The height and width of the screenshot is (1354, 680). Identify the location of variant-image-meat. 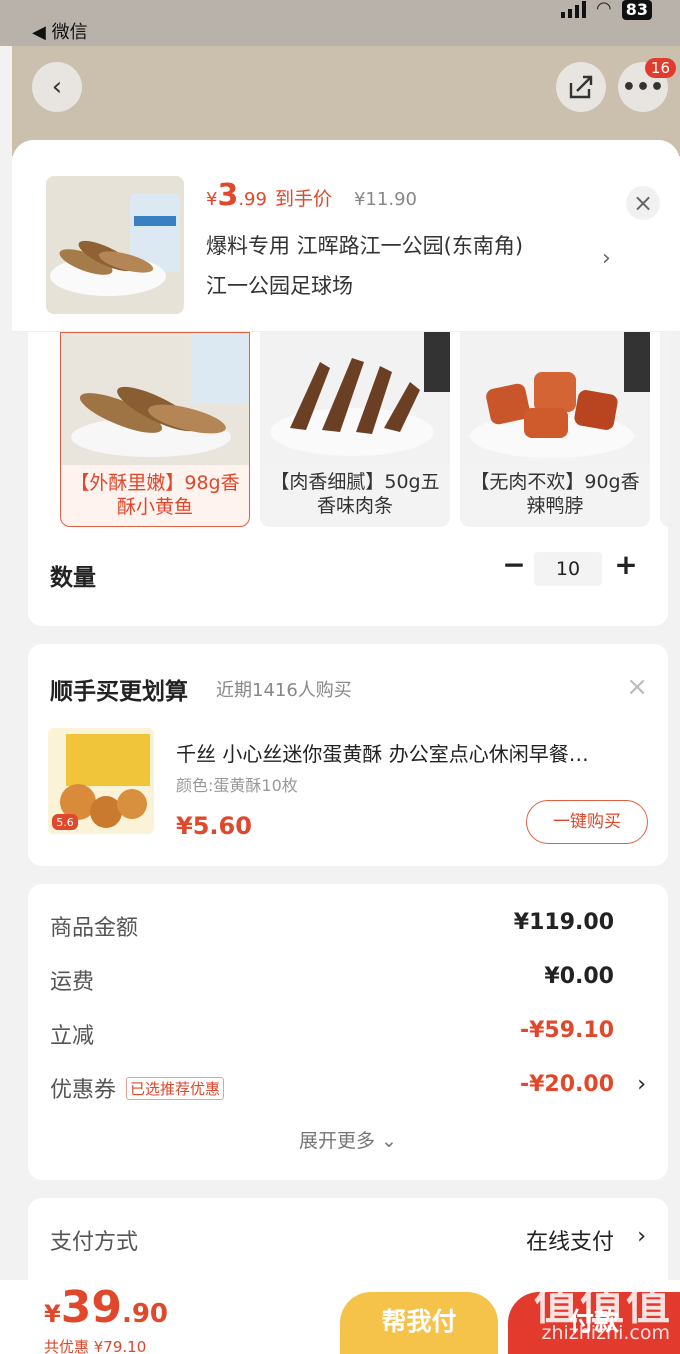
(355, 398).